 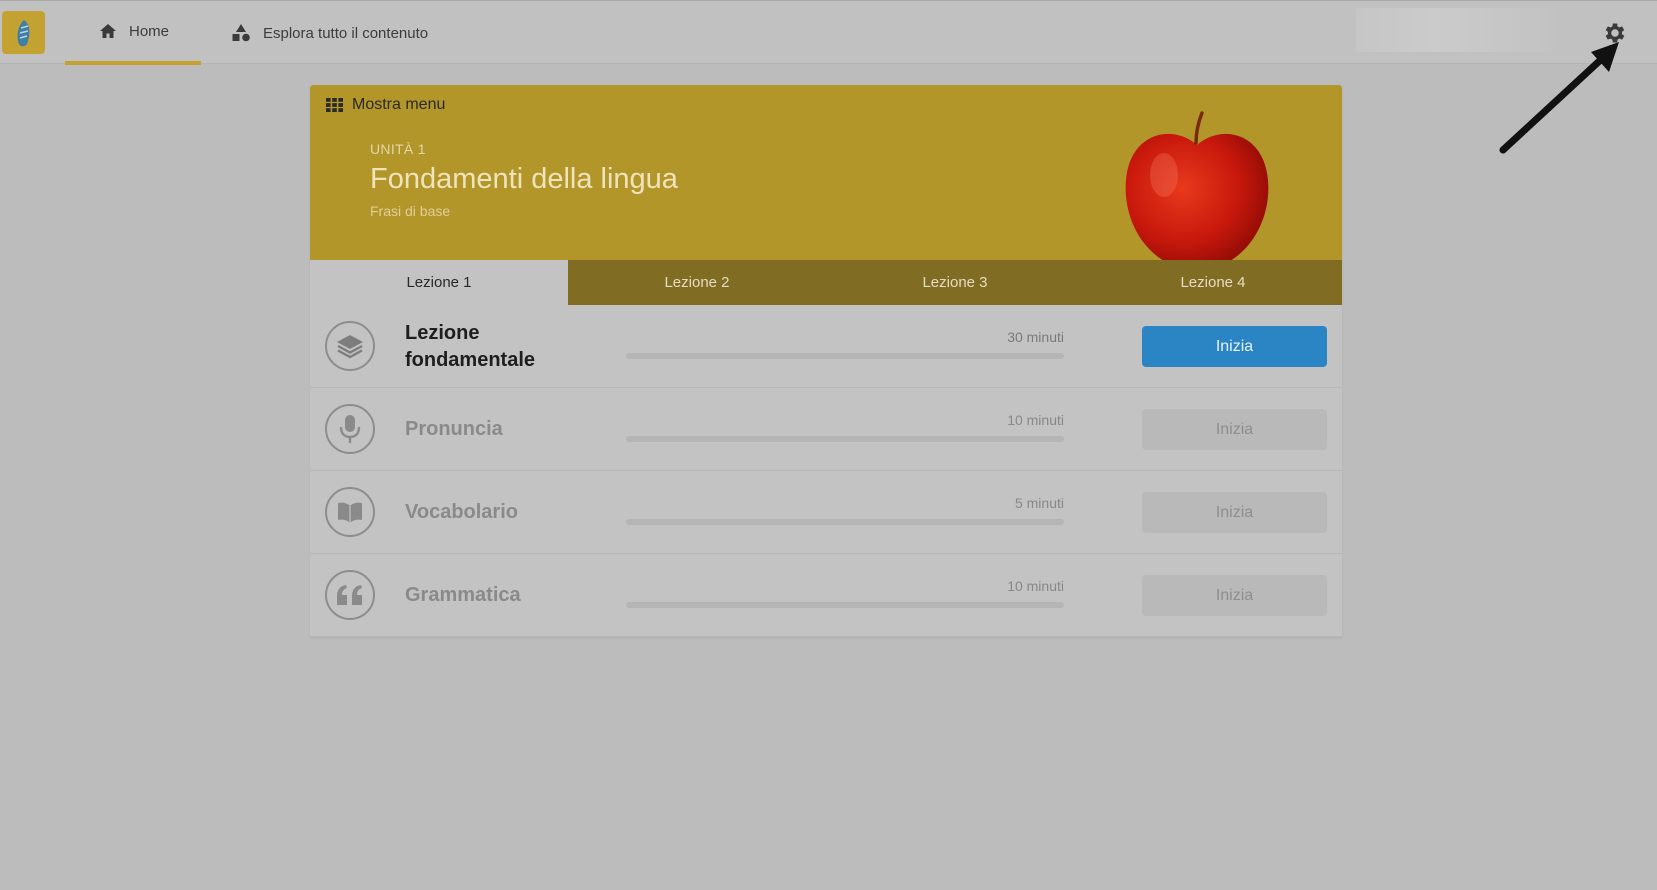 I want to click on quote-icon, so click(x=349, y=595).